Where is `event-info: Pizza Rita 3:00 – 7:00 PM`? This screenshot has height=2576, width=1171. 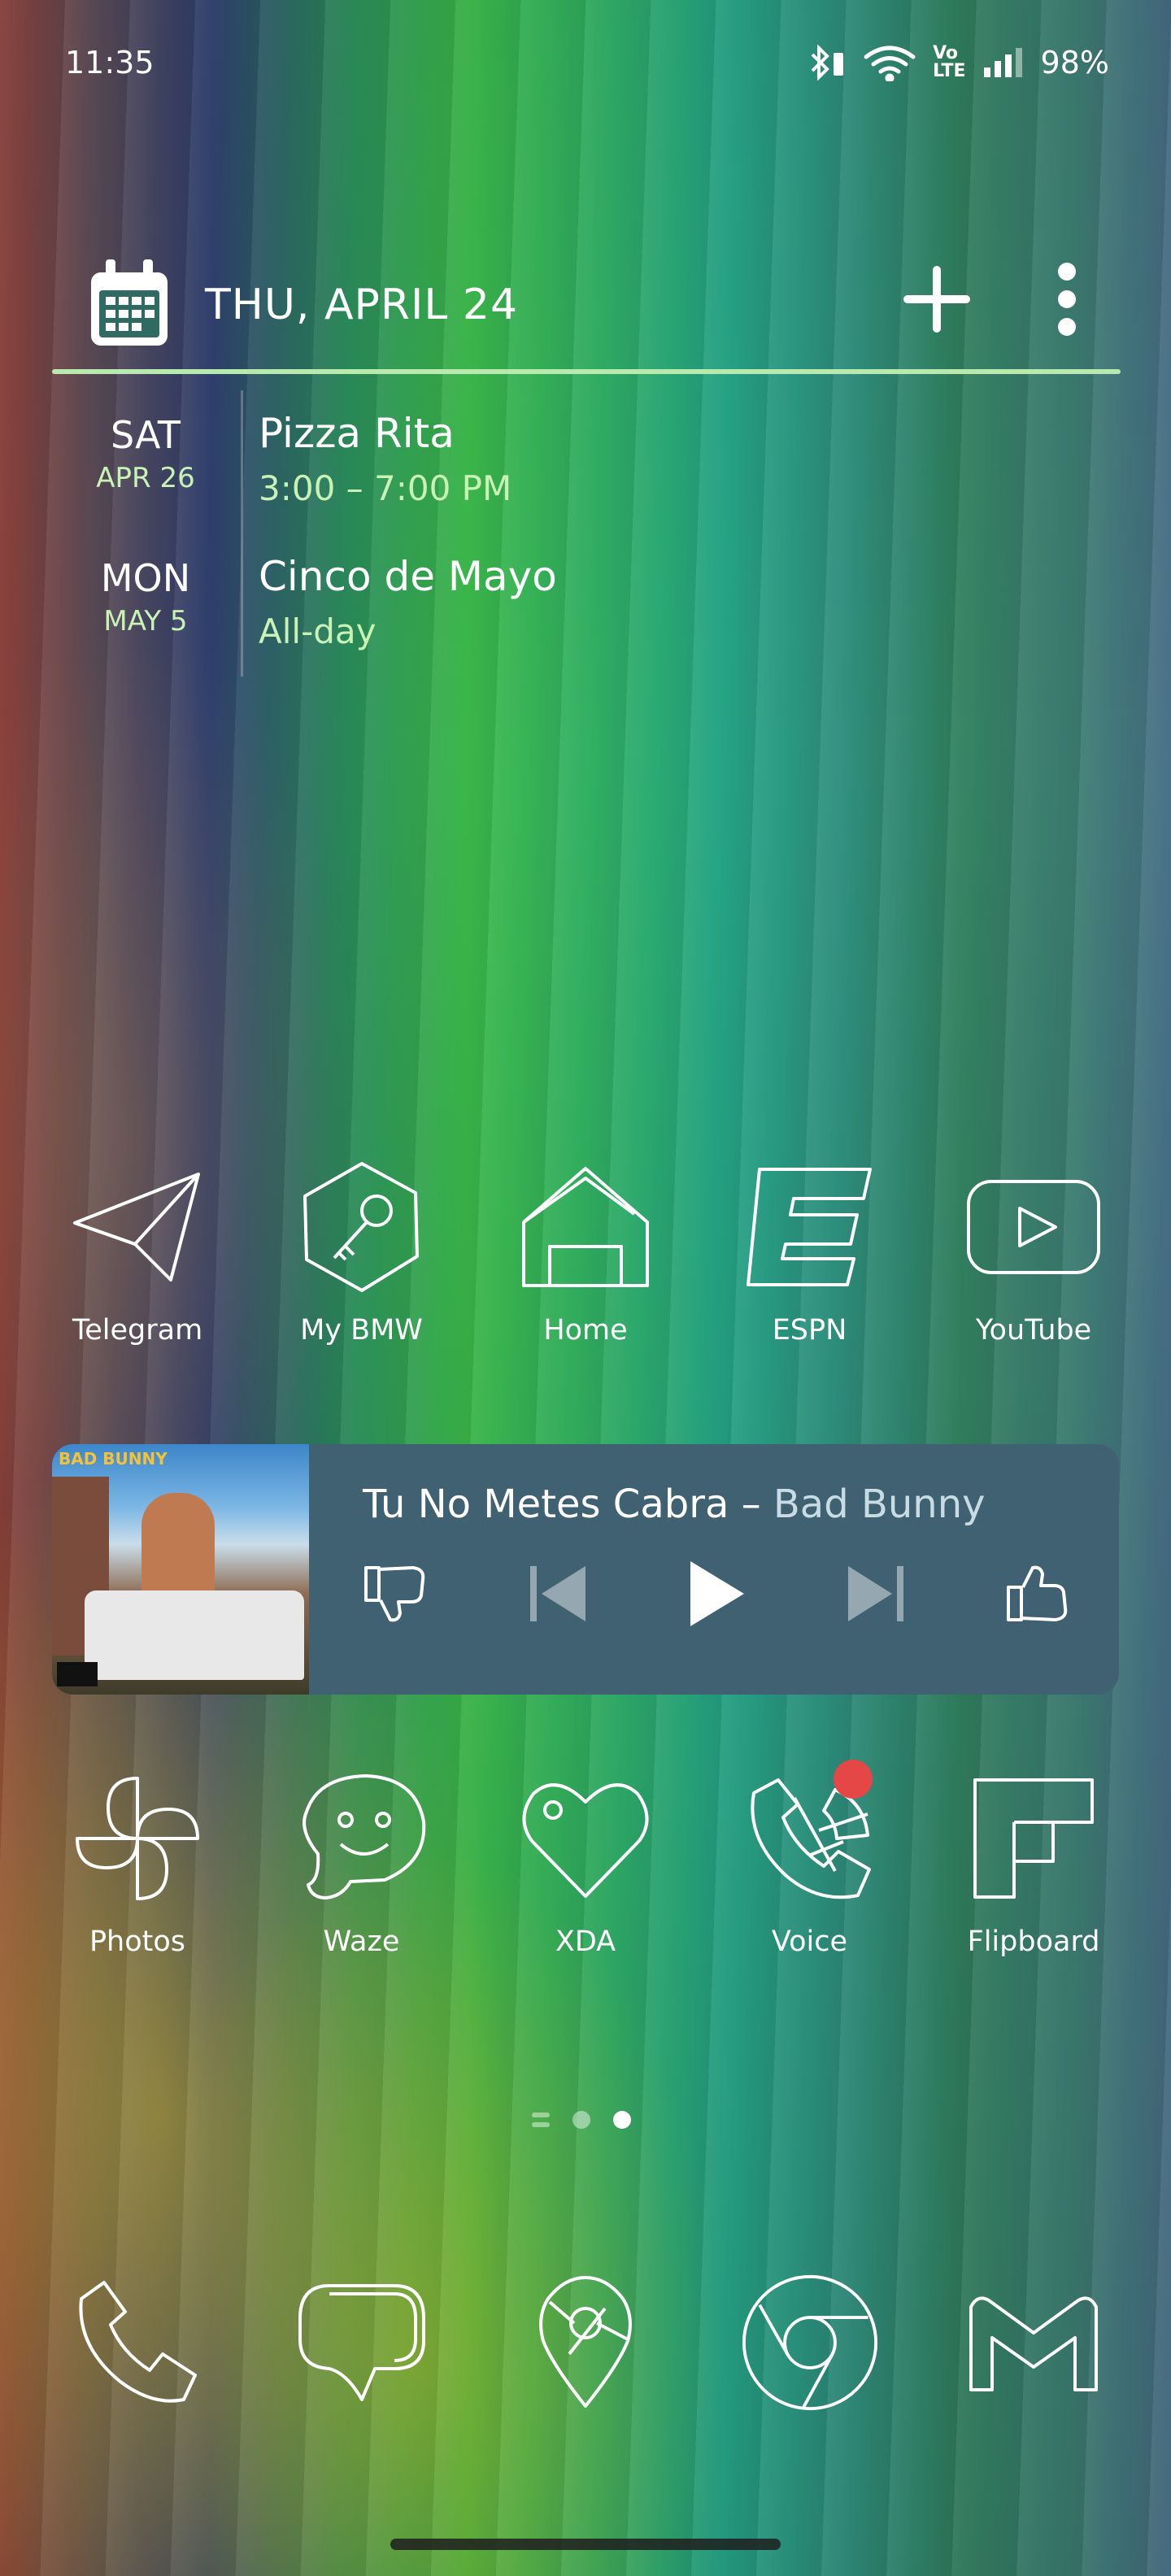
event-info: Pizza Rita 3:00 – 7:00 PM is located at coordinates (375, 449).